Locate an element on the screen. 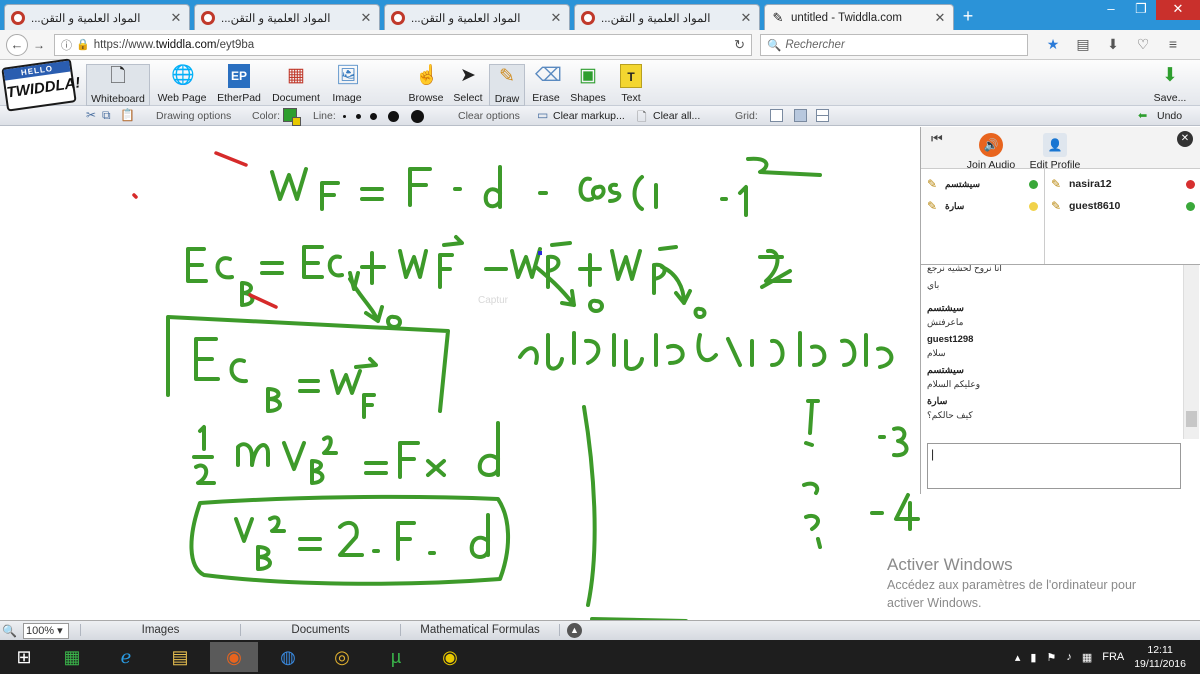 Image resolution: width=1200 pixels, height=674 pixels. media-disc-icon: ◉ is located at coordinates (450, 657).